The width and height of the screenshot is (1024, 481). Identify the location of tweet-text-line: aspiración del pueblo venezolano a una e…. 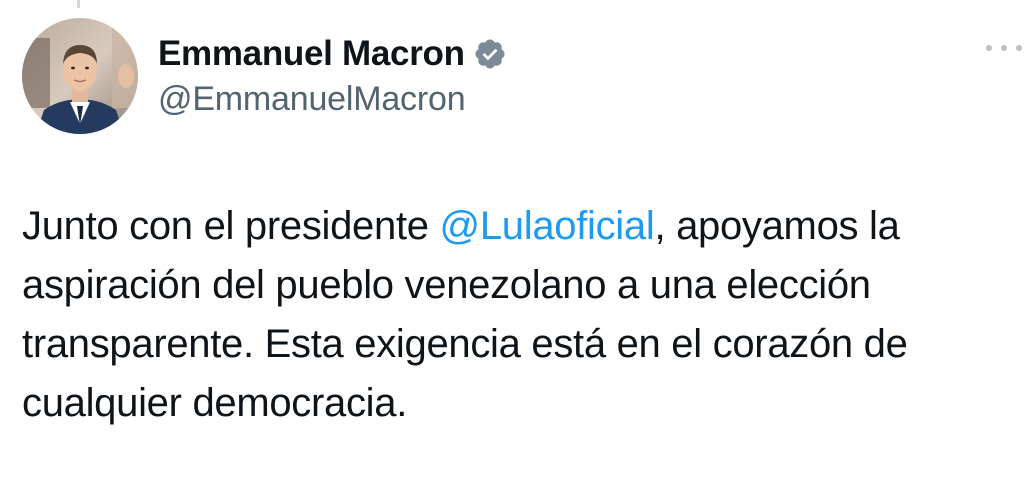
(446, 285).